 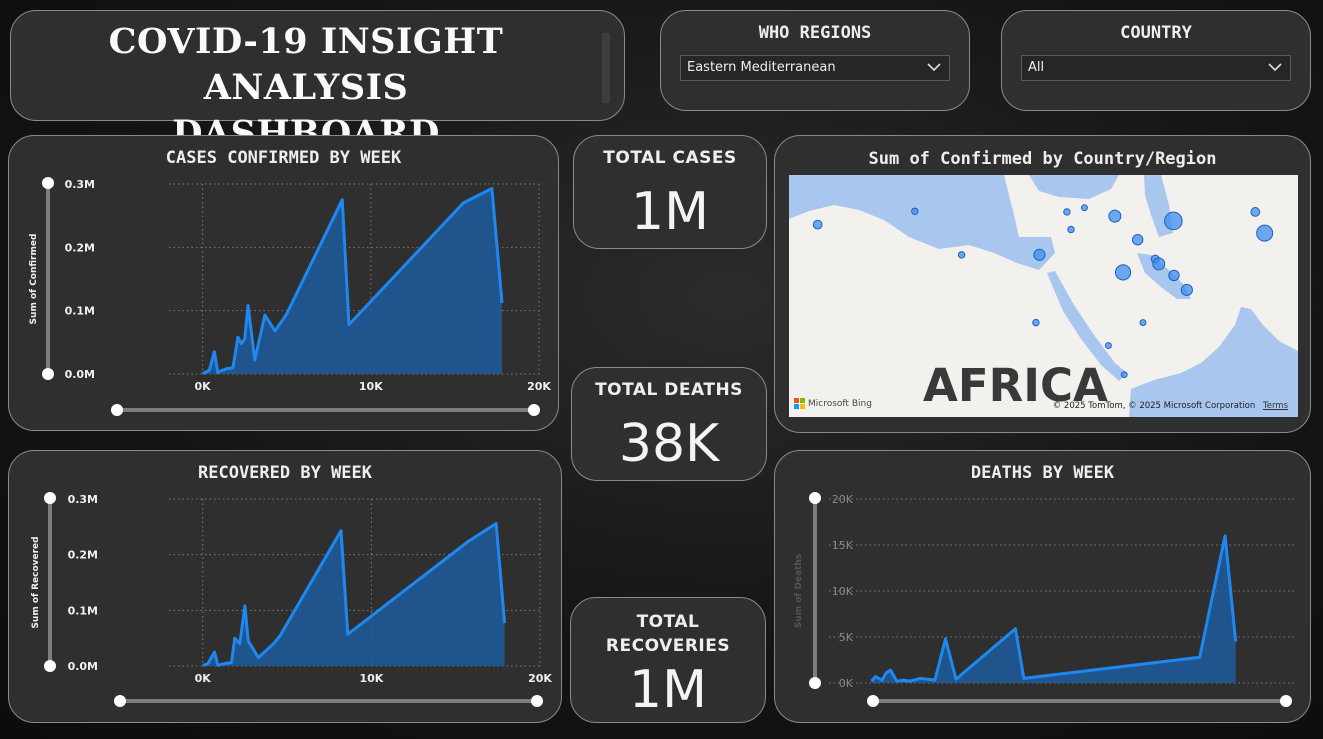 I want to click on total-cases-value: 1M, so click(x=670, y=212).